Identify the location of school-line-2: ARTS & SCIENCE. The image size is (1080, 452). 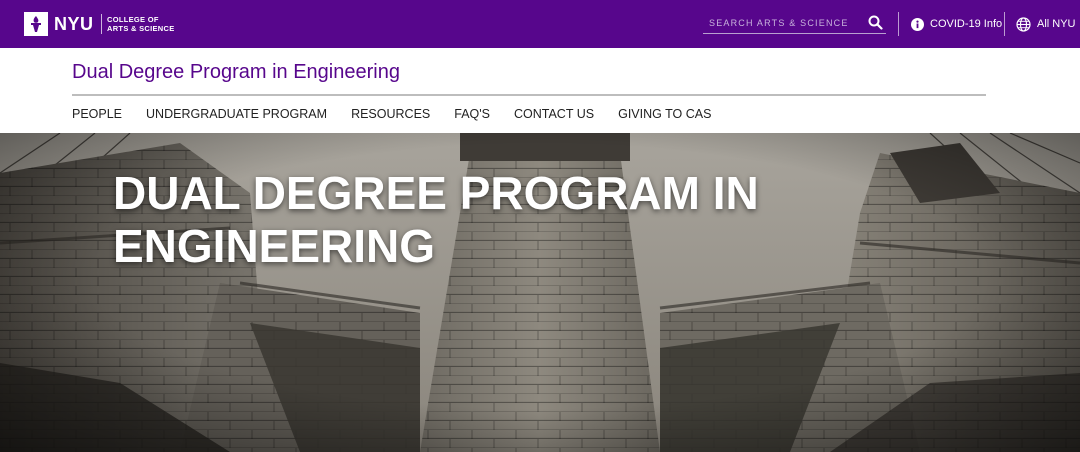
(141, 28).